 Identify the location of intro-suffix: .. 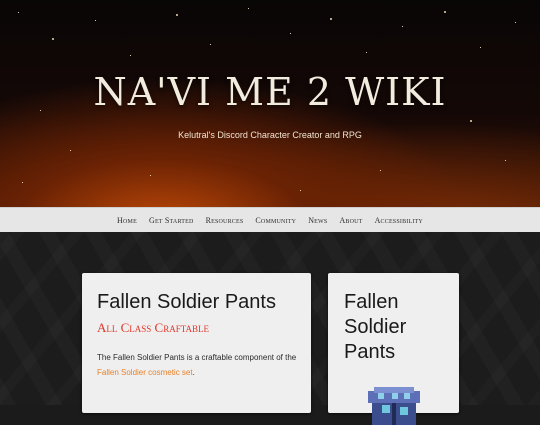
(193, 372).